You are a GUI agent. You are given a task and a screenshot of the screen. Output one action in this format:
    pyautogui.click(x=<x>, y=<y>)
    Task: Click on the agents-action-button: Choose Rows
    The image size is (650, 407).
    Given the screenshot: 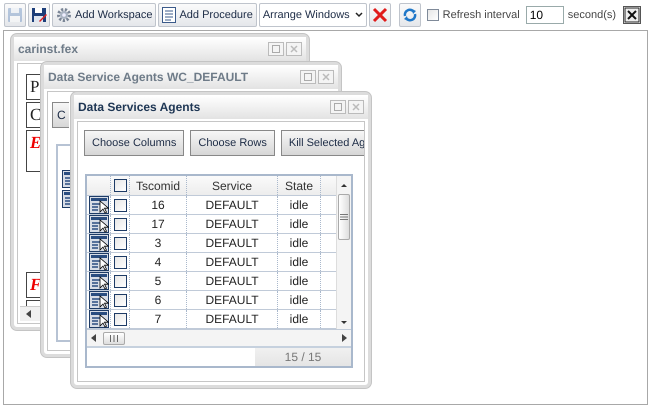 What is the action you would take?
    pyautogui.click(x=232, y=143)
    